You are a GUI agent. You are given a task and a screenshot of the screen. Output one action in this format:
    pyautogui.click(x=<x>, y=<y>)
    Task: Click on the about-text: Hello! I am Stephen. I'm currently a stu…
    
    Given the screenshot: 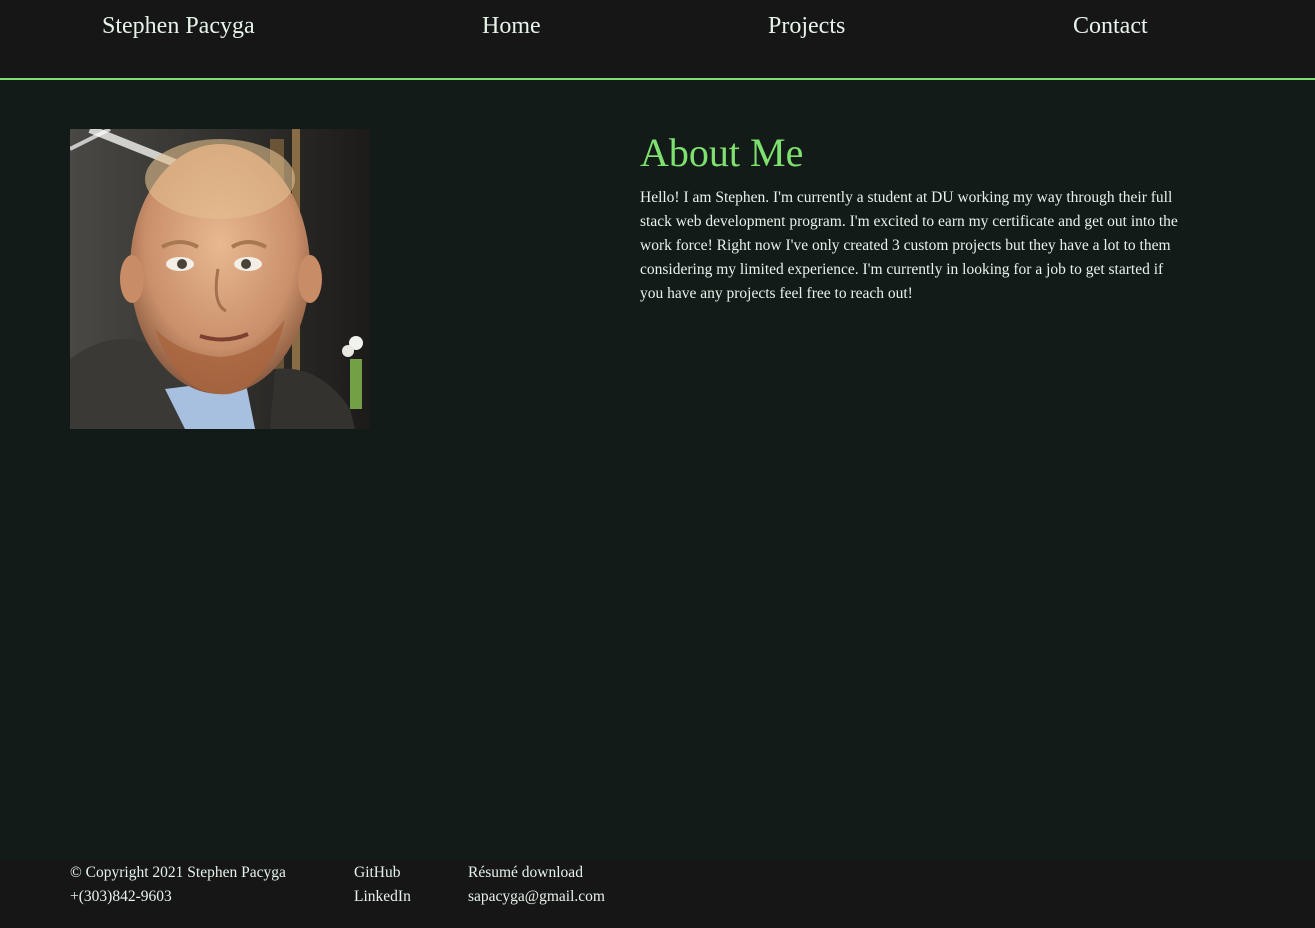 What is the action you would take?
    pyautogui.click(x=909, y=245)
    